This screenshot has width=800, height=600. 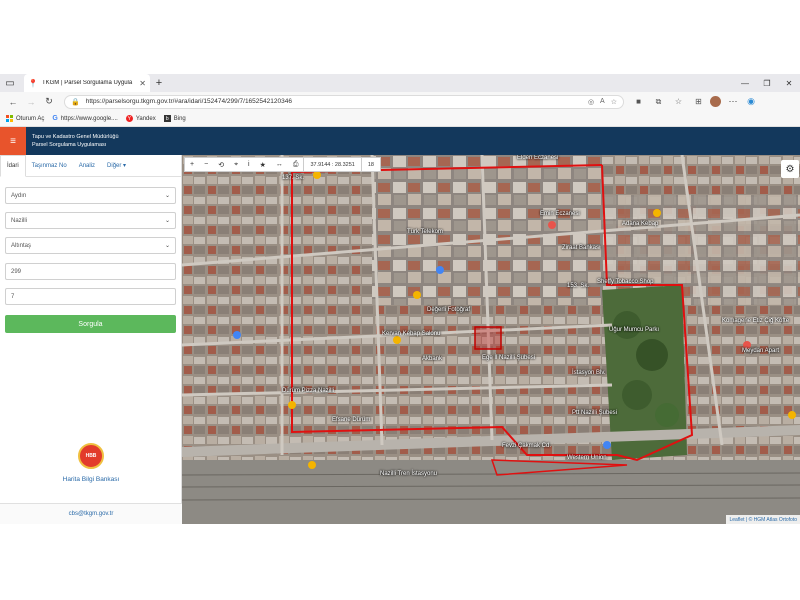 What do you see at coordinates (192, 164) in the screenshot?
I see `zoom-in-icon: +` at bounding box center [192, 164].